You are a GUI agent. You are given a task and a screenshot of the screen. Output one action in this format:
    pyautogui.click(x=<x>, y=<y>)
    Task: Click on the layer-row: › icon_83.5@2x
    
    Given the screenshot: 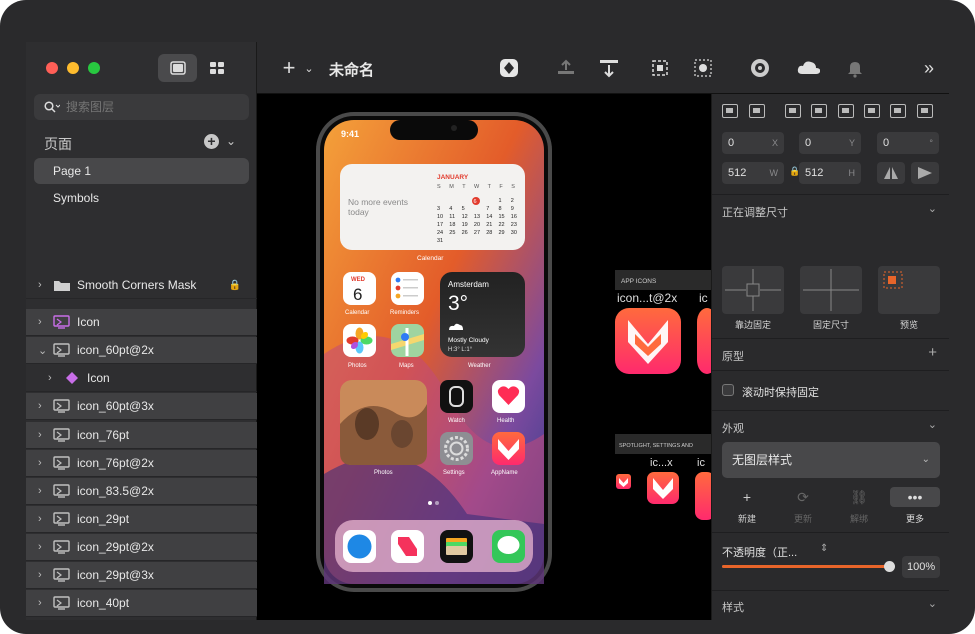 What is the action you would take?
    pyautogui.click(x=141, y=491)
    